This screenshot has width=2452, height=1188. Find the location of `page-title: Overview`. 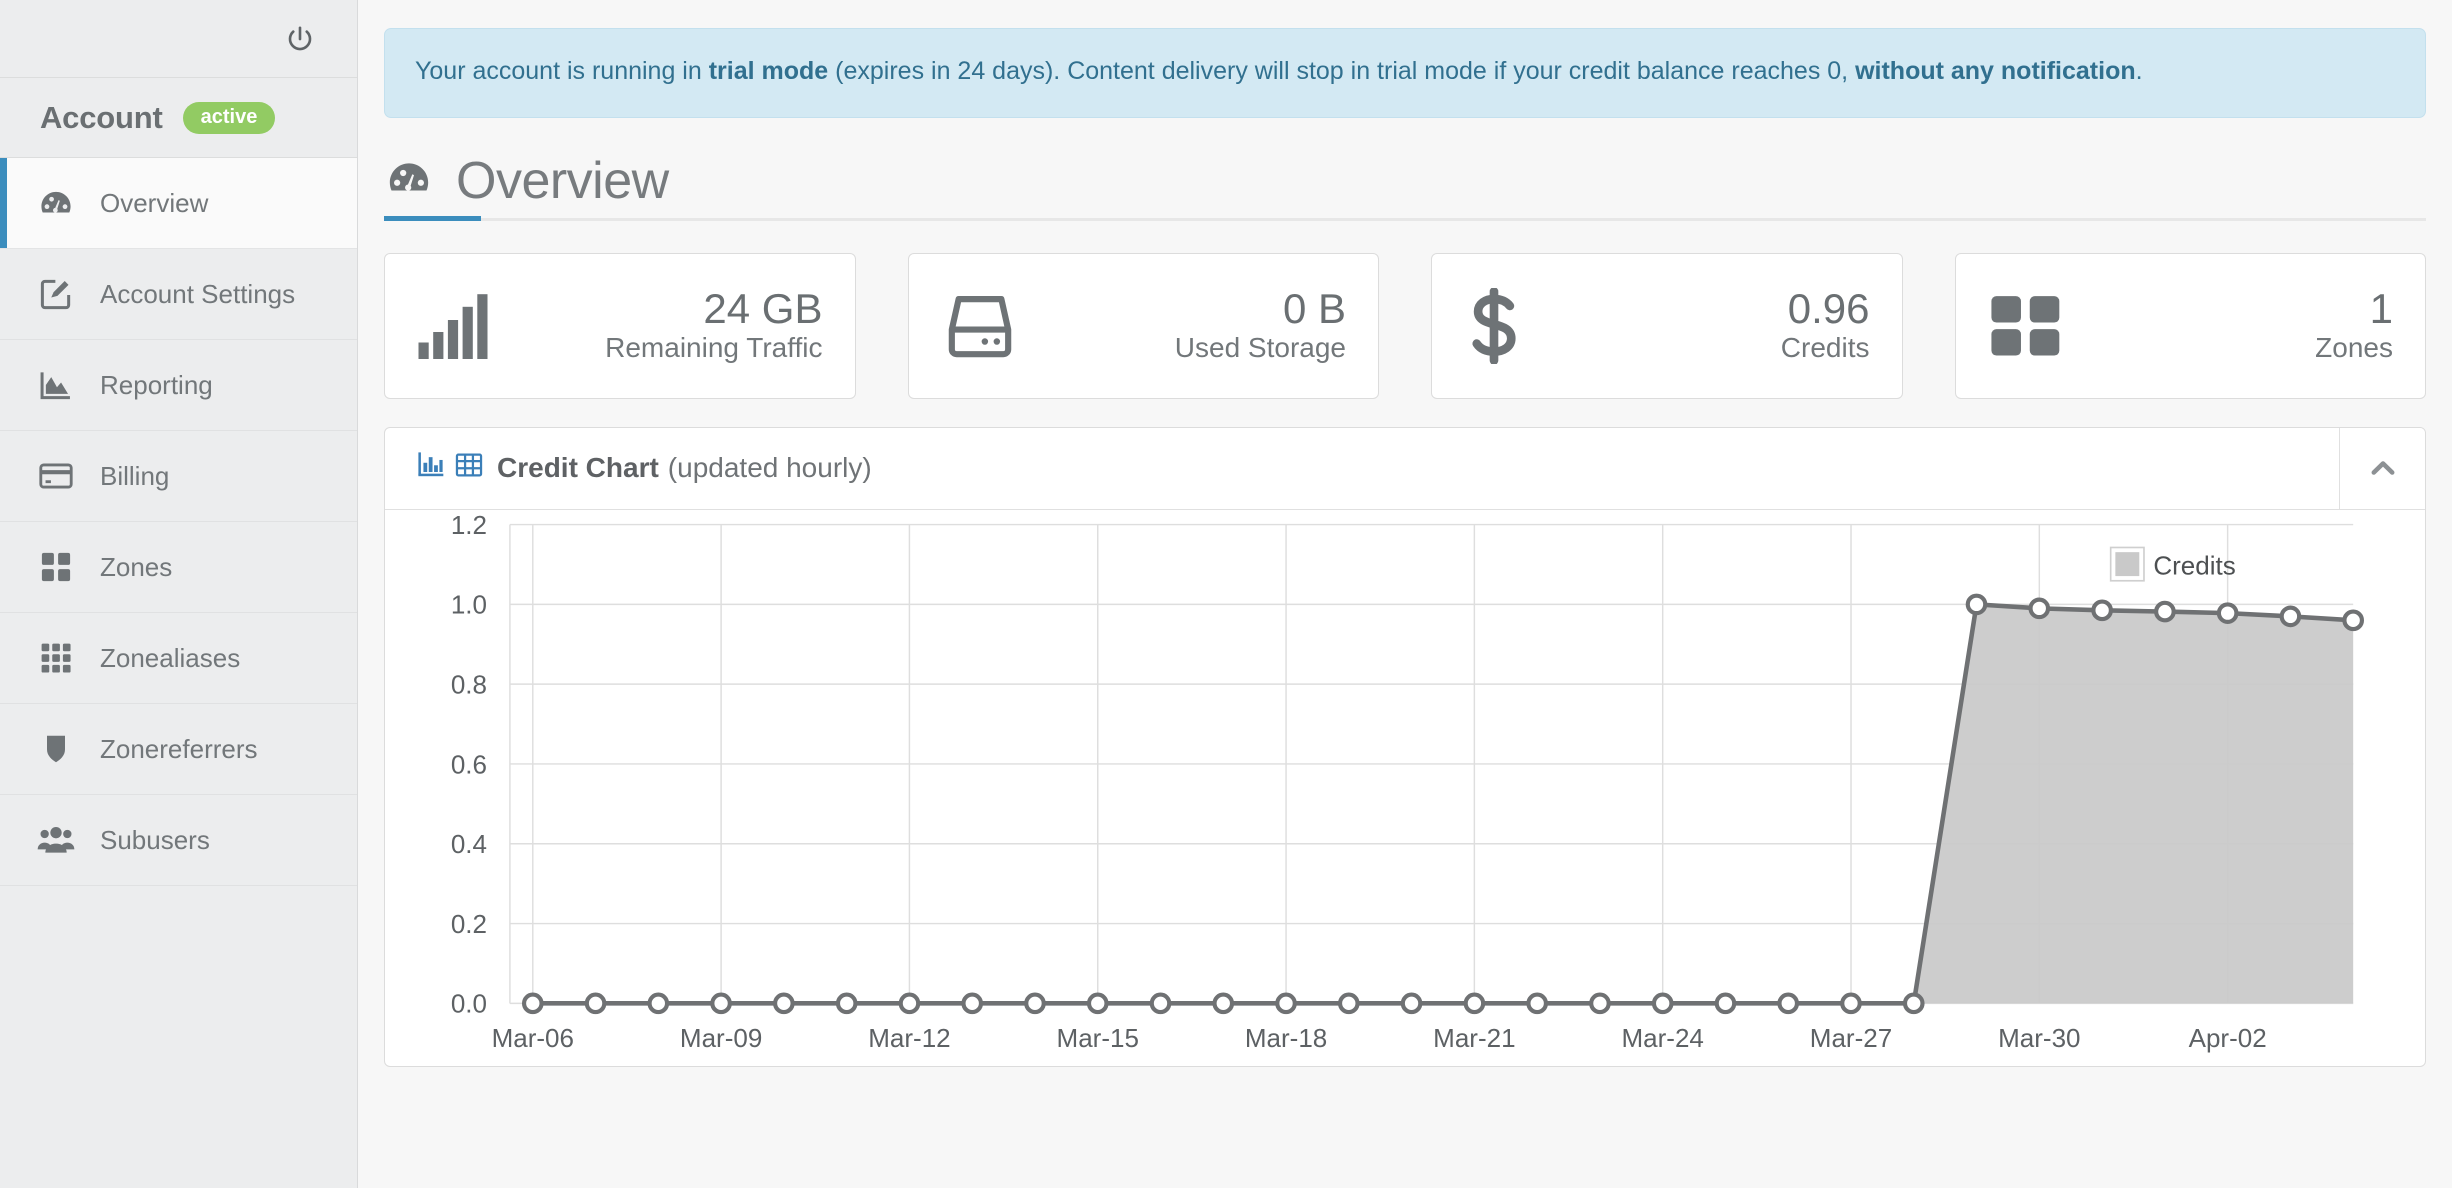

page-title: Overview is located at coordinates (562, 180).